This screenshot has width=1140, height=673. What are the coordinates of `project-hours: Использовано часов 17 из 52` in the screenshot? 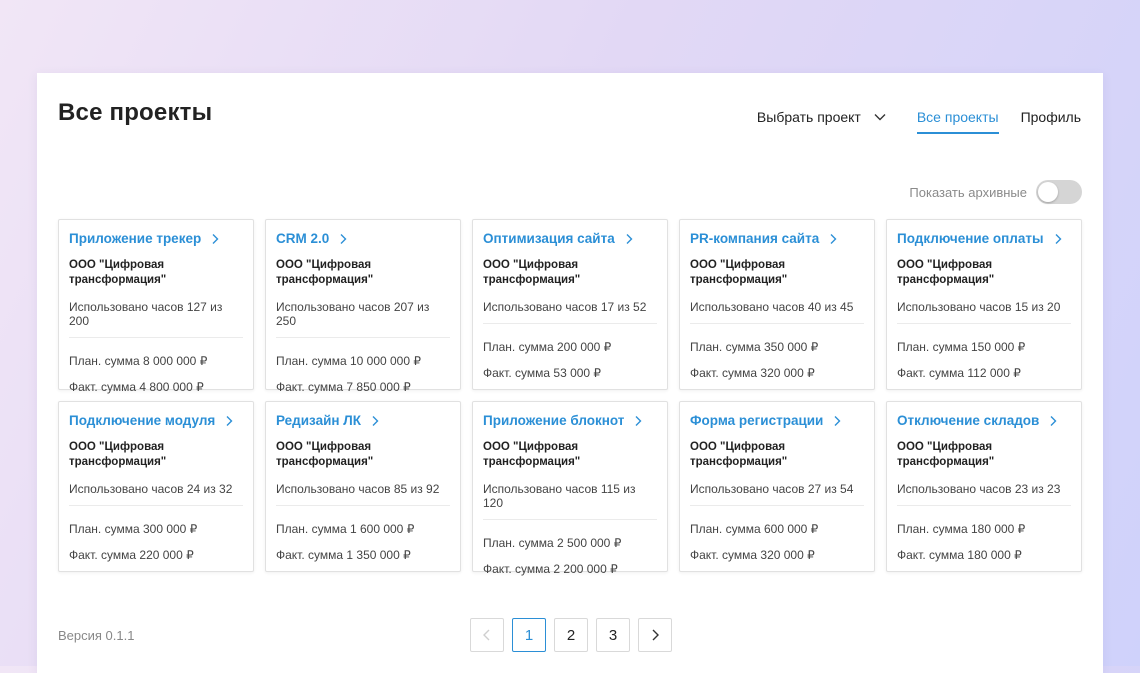 It's located at (570, 312).